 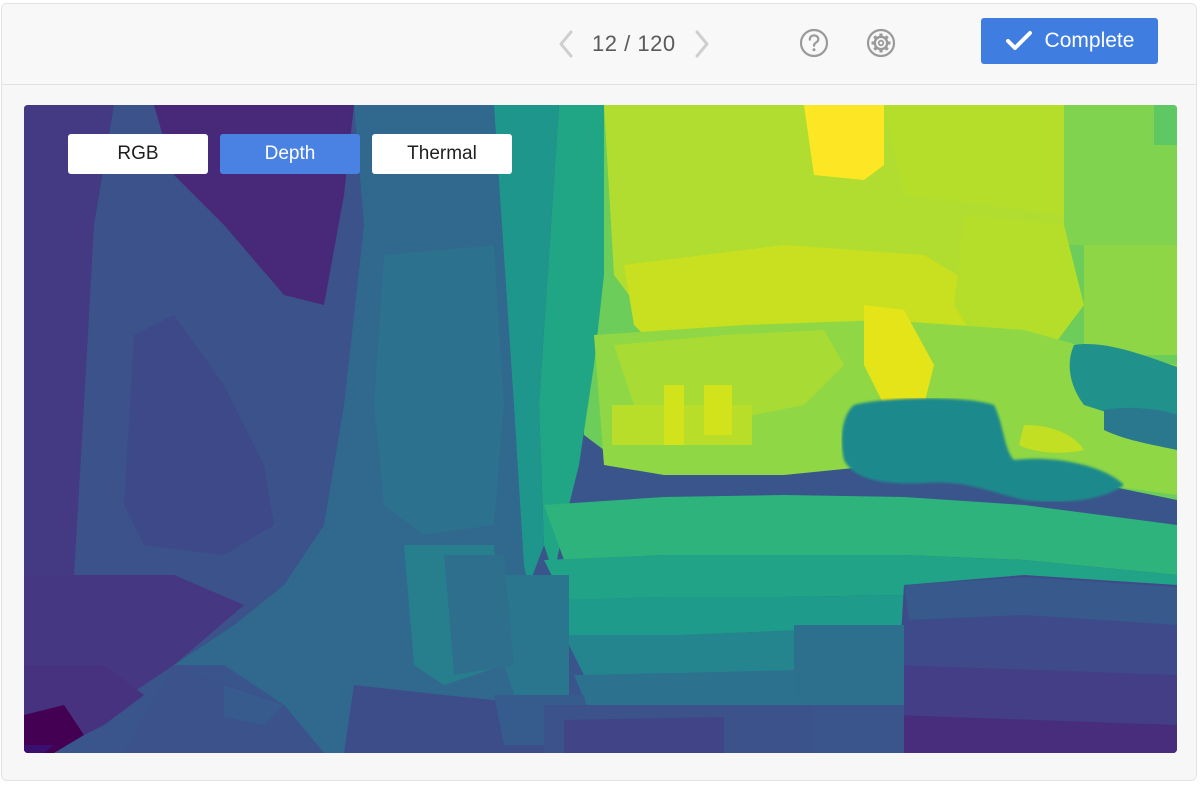 I want to click on view-mode-toggle: RGB Depth Thermal, so click(x=290, y=154).